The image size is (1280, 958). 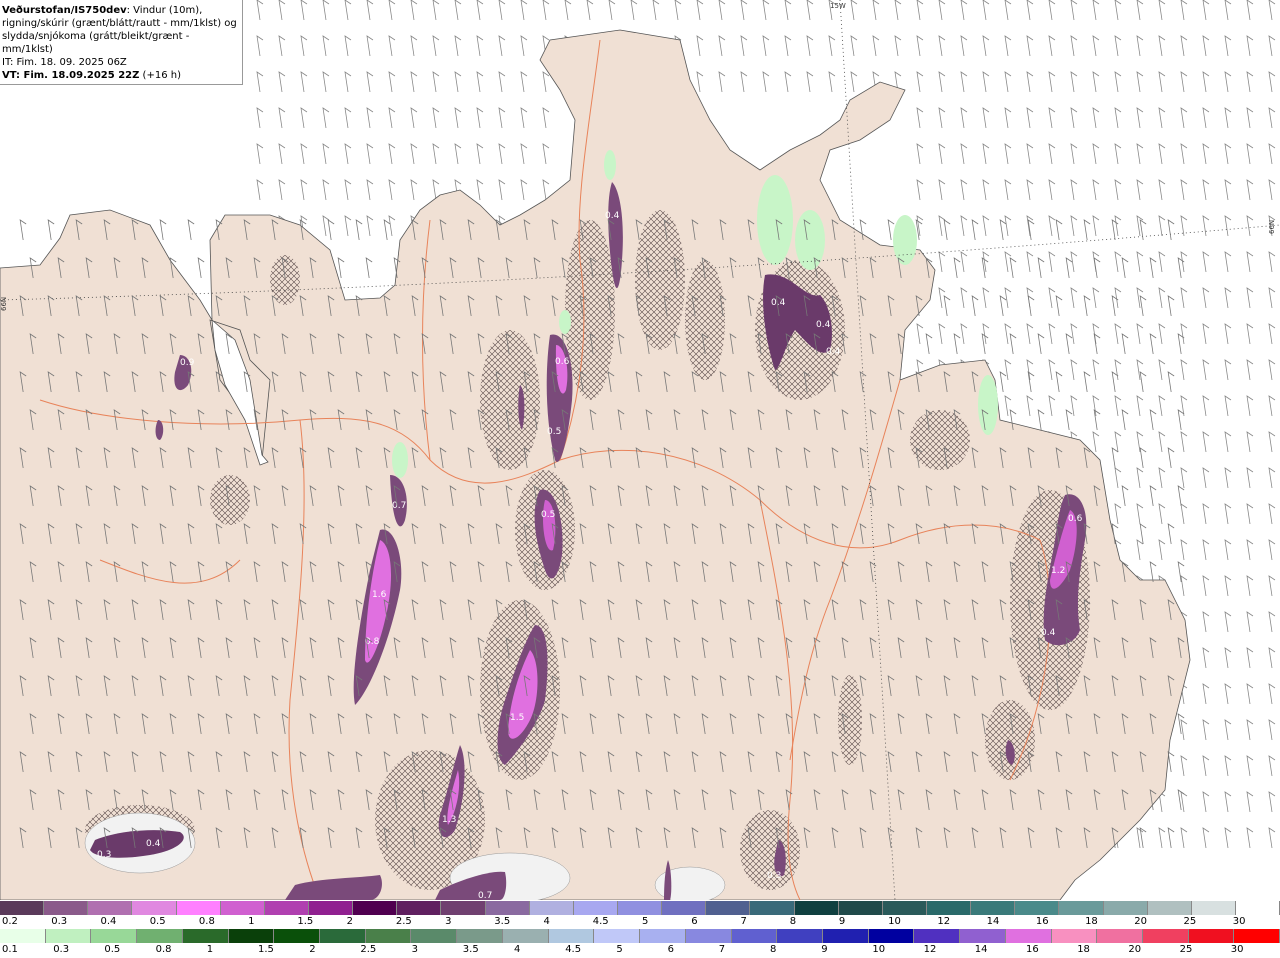 What do you see at coordinates (670, 949) in the screenshot?
I see `legend-label: 6` at bounding box center [670, 949].